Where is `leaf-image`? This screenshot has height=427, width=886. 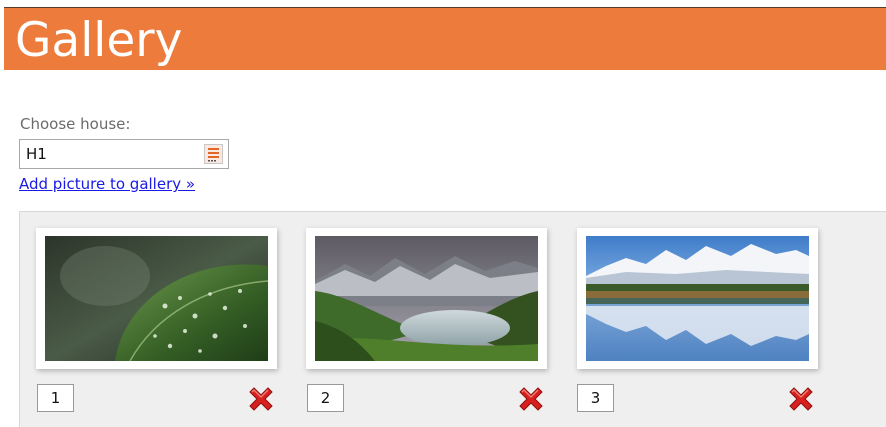
leaf-image is located at coordinates (156, 298).